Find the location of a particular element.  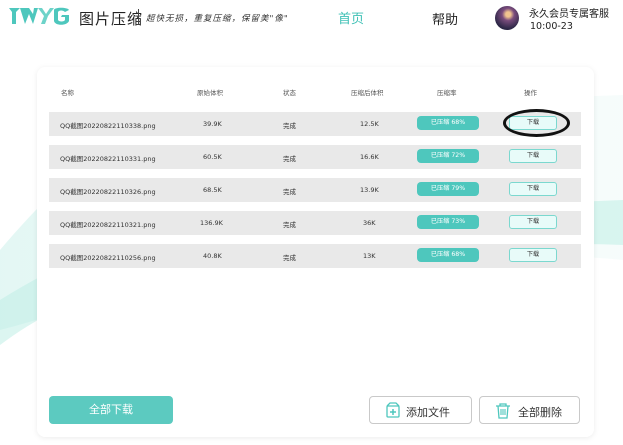

header-rate: 压缩率 is located at coordinates (447, 93).